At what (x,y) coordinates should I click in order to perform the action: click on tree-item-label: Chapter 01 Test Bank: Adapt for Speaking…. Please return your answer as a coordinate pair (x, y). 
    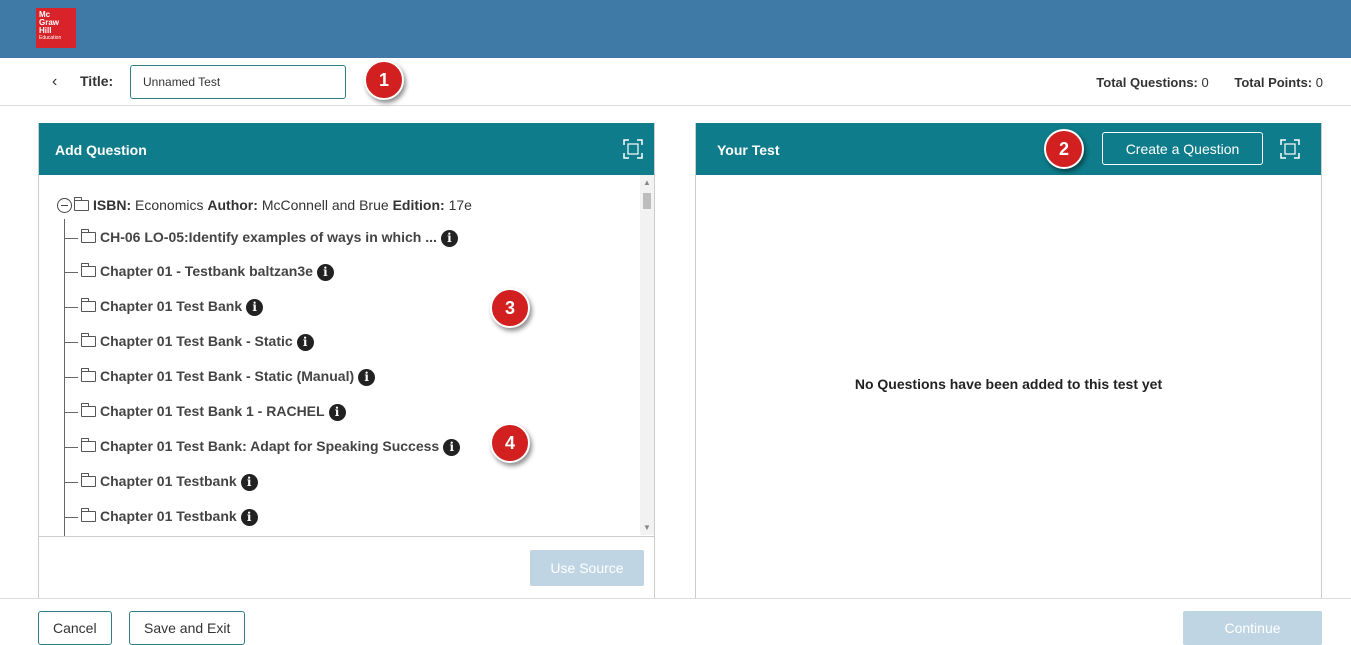
    Looking at the image, I should click on (270, 446).